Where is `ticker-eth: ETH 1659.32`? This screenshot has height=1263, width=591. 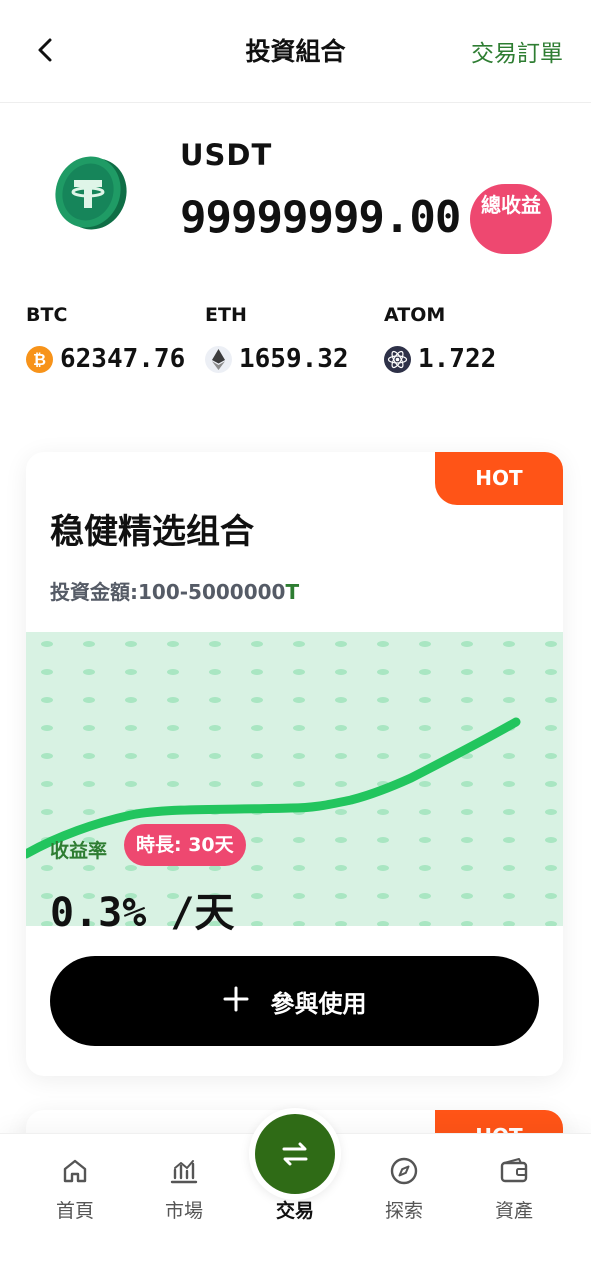 ticker-eth: ETH 1659.32 is located at coordinates (277, 339).